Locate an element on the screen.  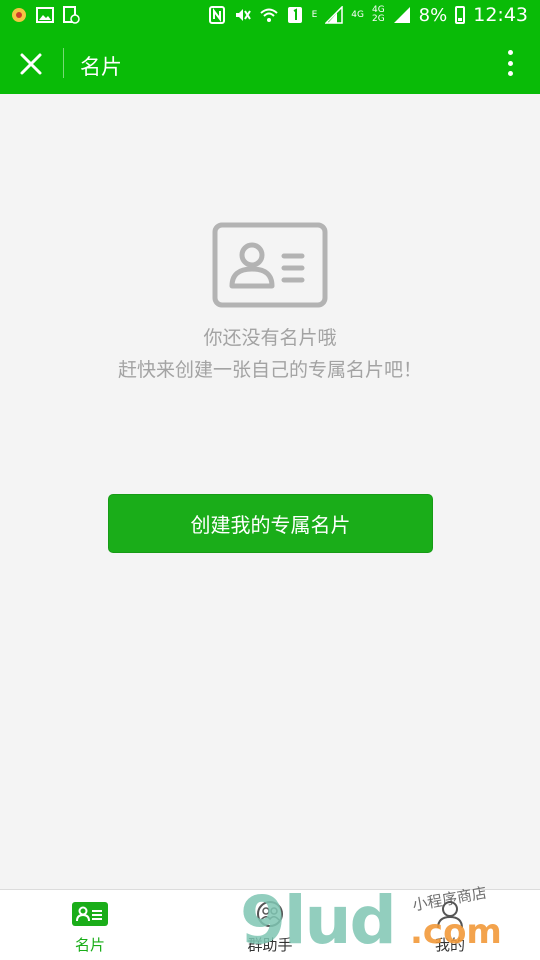
more-menu-button is located at coordinates (510, 63).